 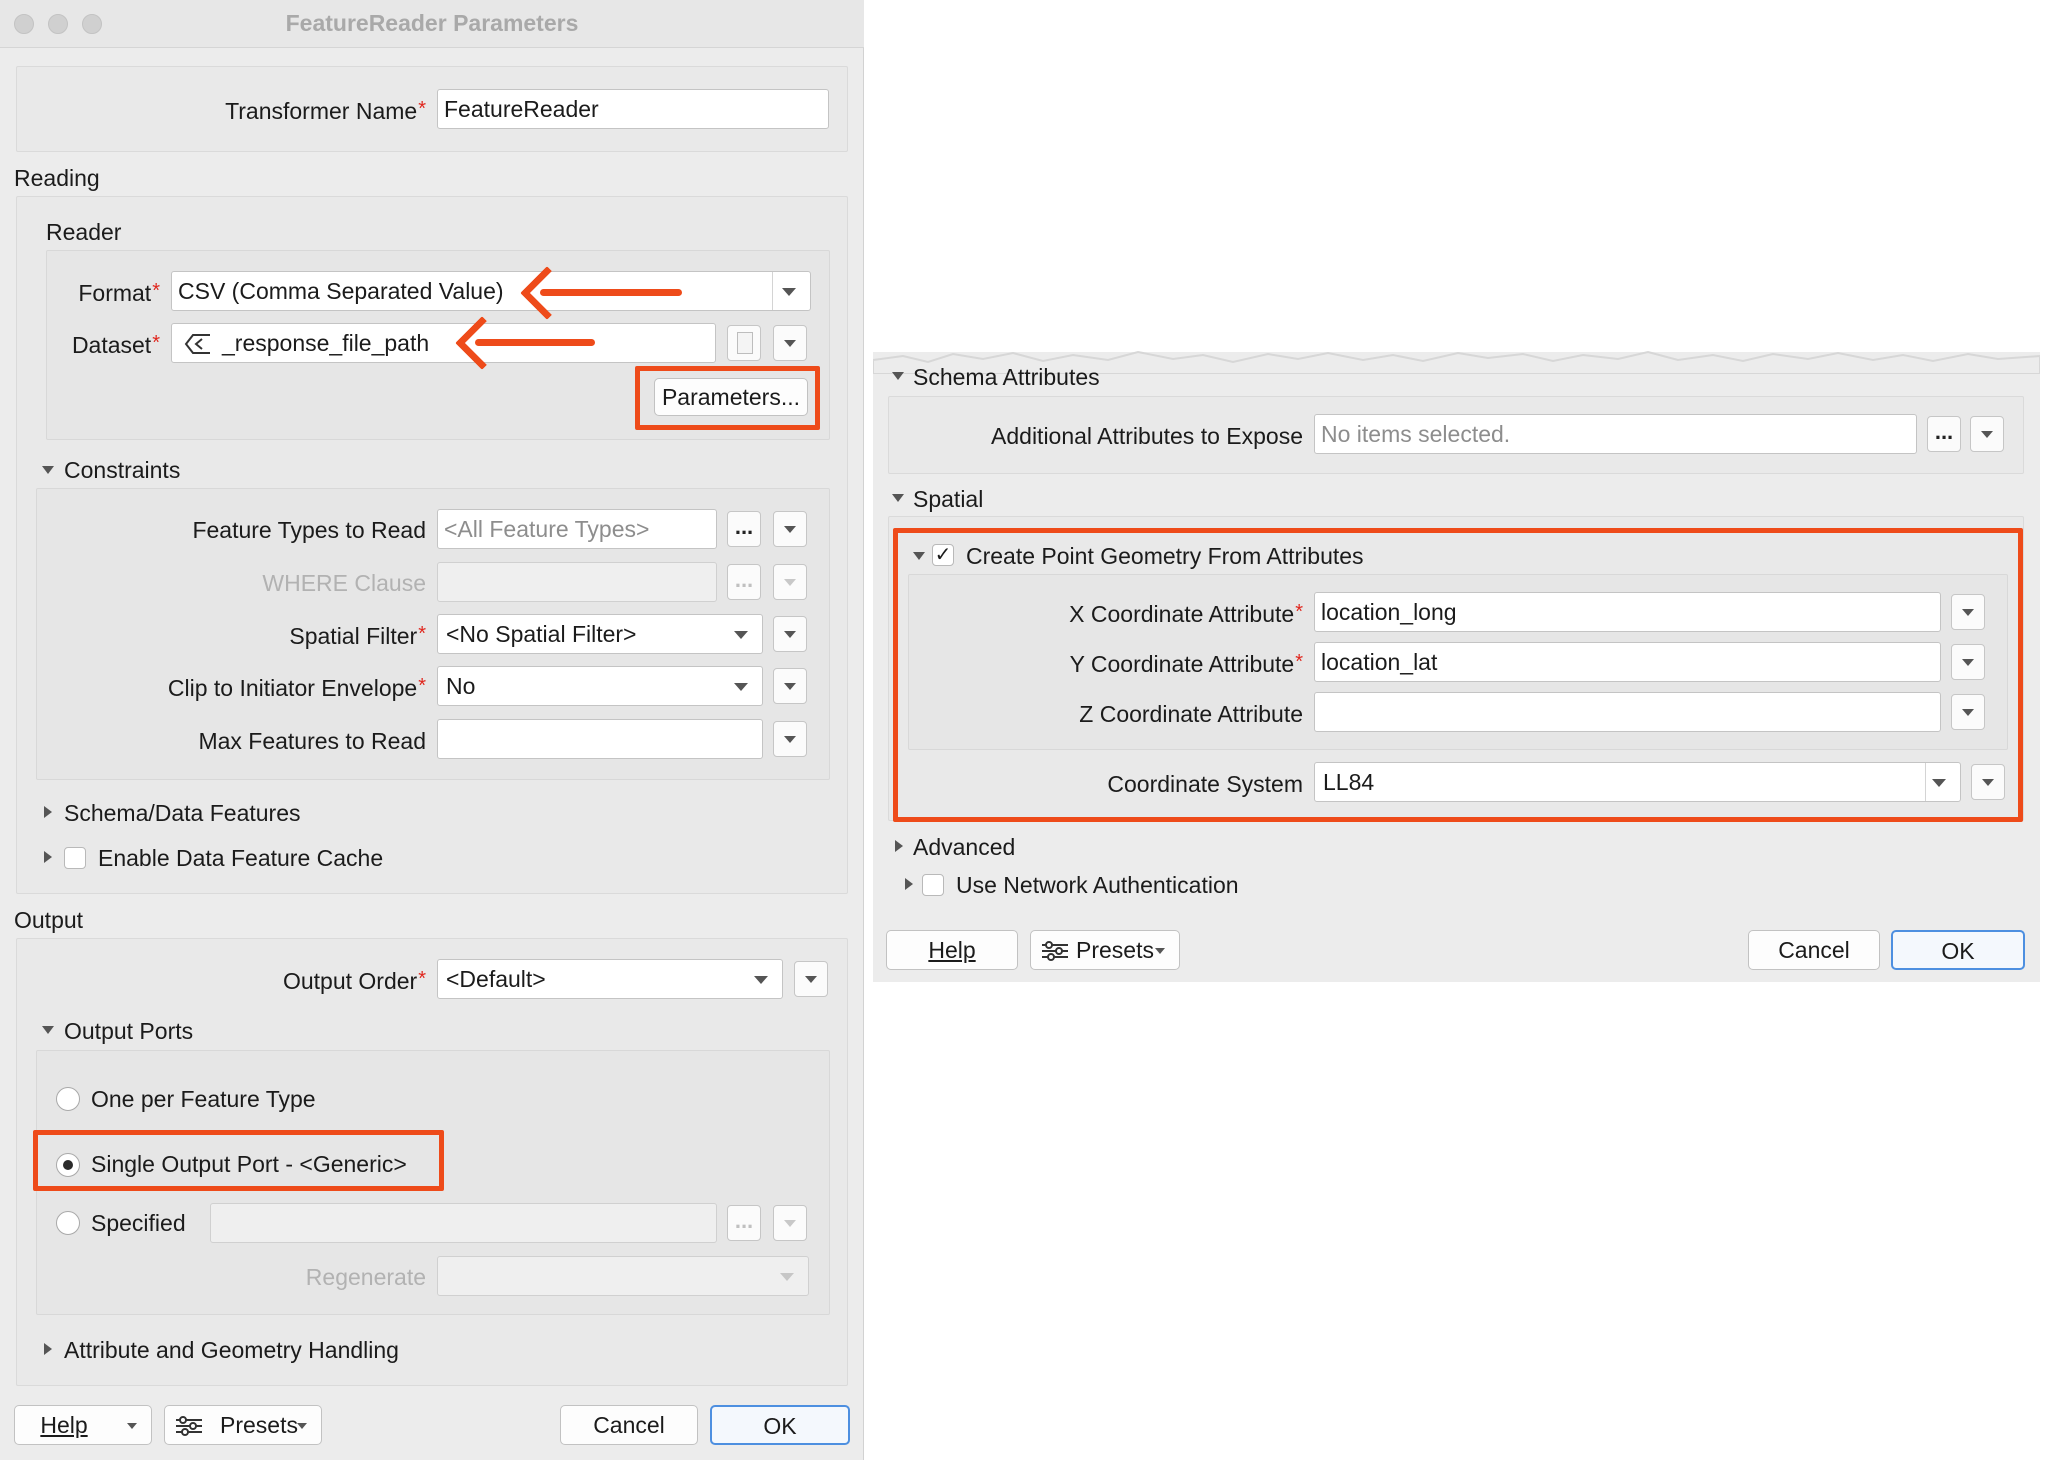 I want to click on window-title: FeatureReader Parameters, so click(x=432, y=23).